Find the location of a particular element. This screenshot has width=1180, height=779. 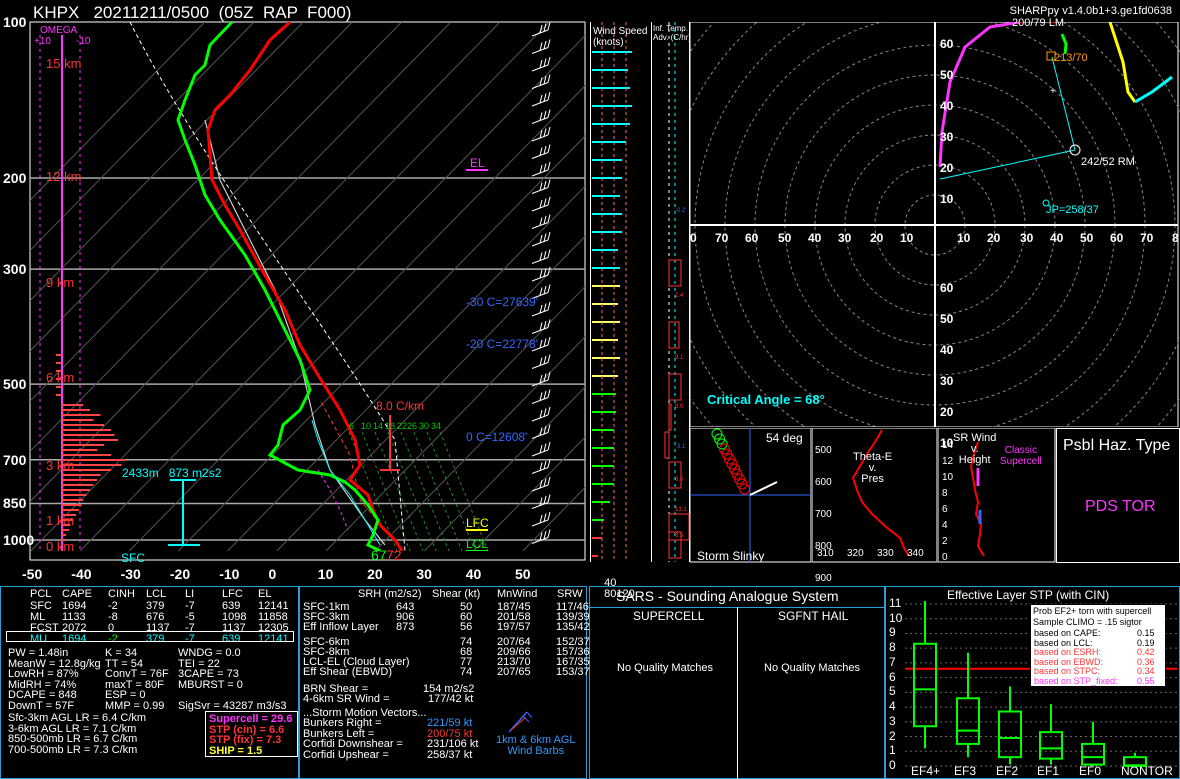

temp-label: -50 is located at coordinates (32, 574).